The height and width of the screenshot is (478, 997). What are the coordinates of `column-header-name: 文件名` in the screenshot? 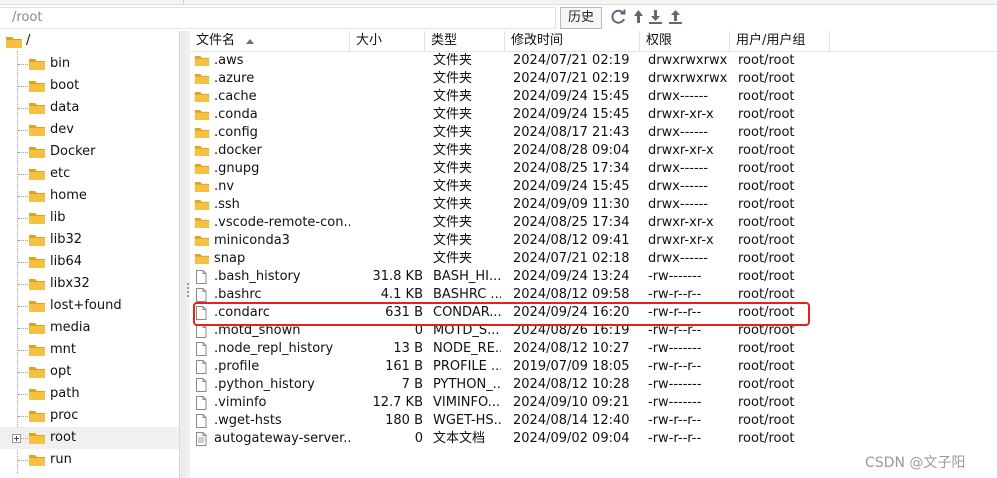 It's located at (270, 41).